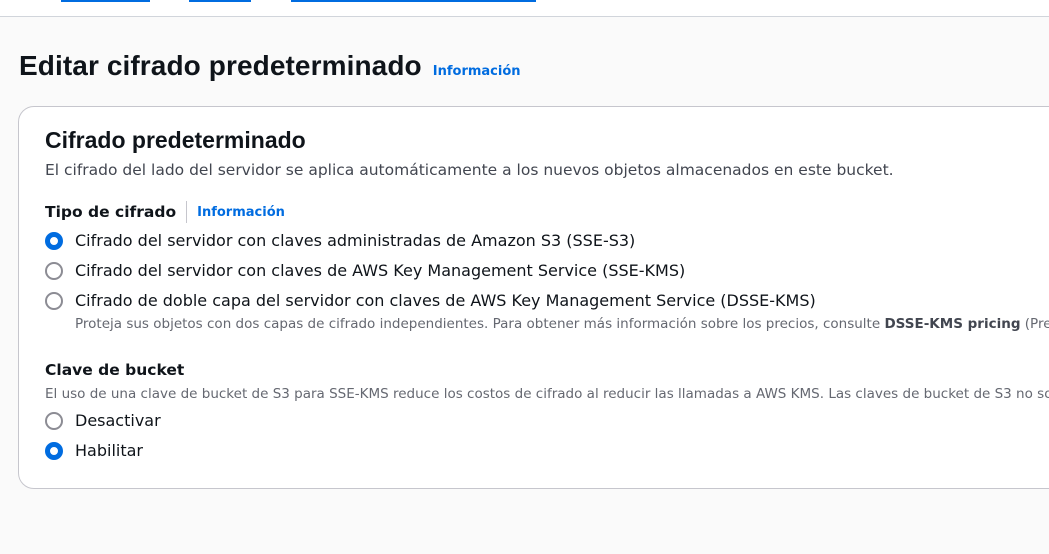  Describe the element at coordinates (118, 420) in the screenshot. I see `radio-label-disable: Desactivar` at that location.